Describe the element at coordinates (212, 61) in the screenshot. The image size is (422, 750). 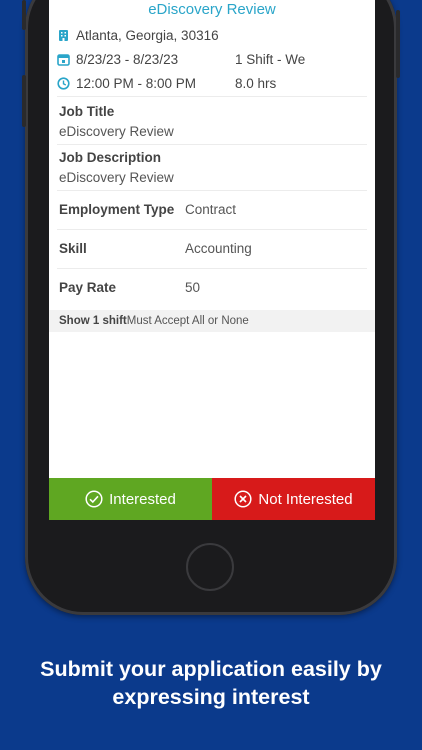
I see `dates-row: 8/23/23 - 8/23/23 1 Shift - We` at that location.